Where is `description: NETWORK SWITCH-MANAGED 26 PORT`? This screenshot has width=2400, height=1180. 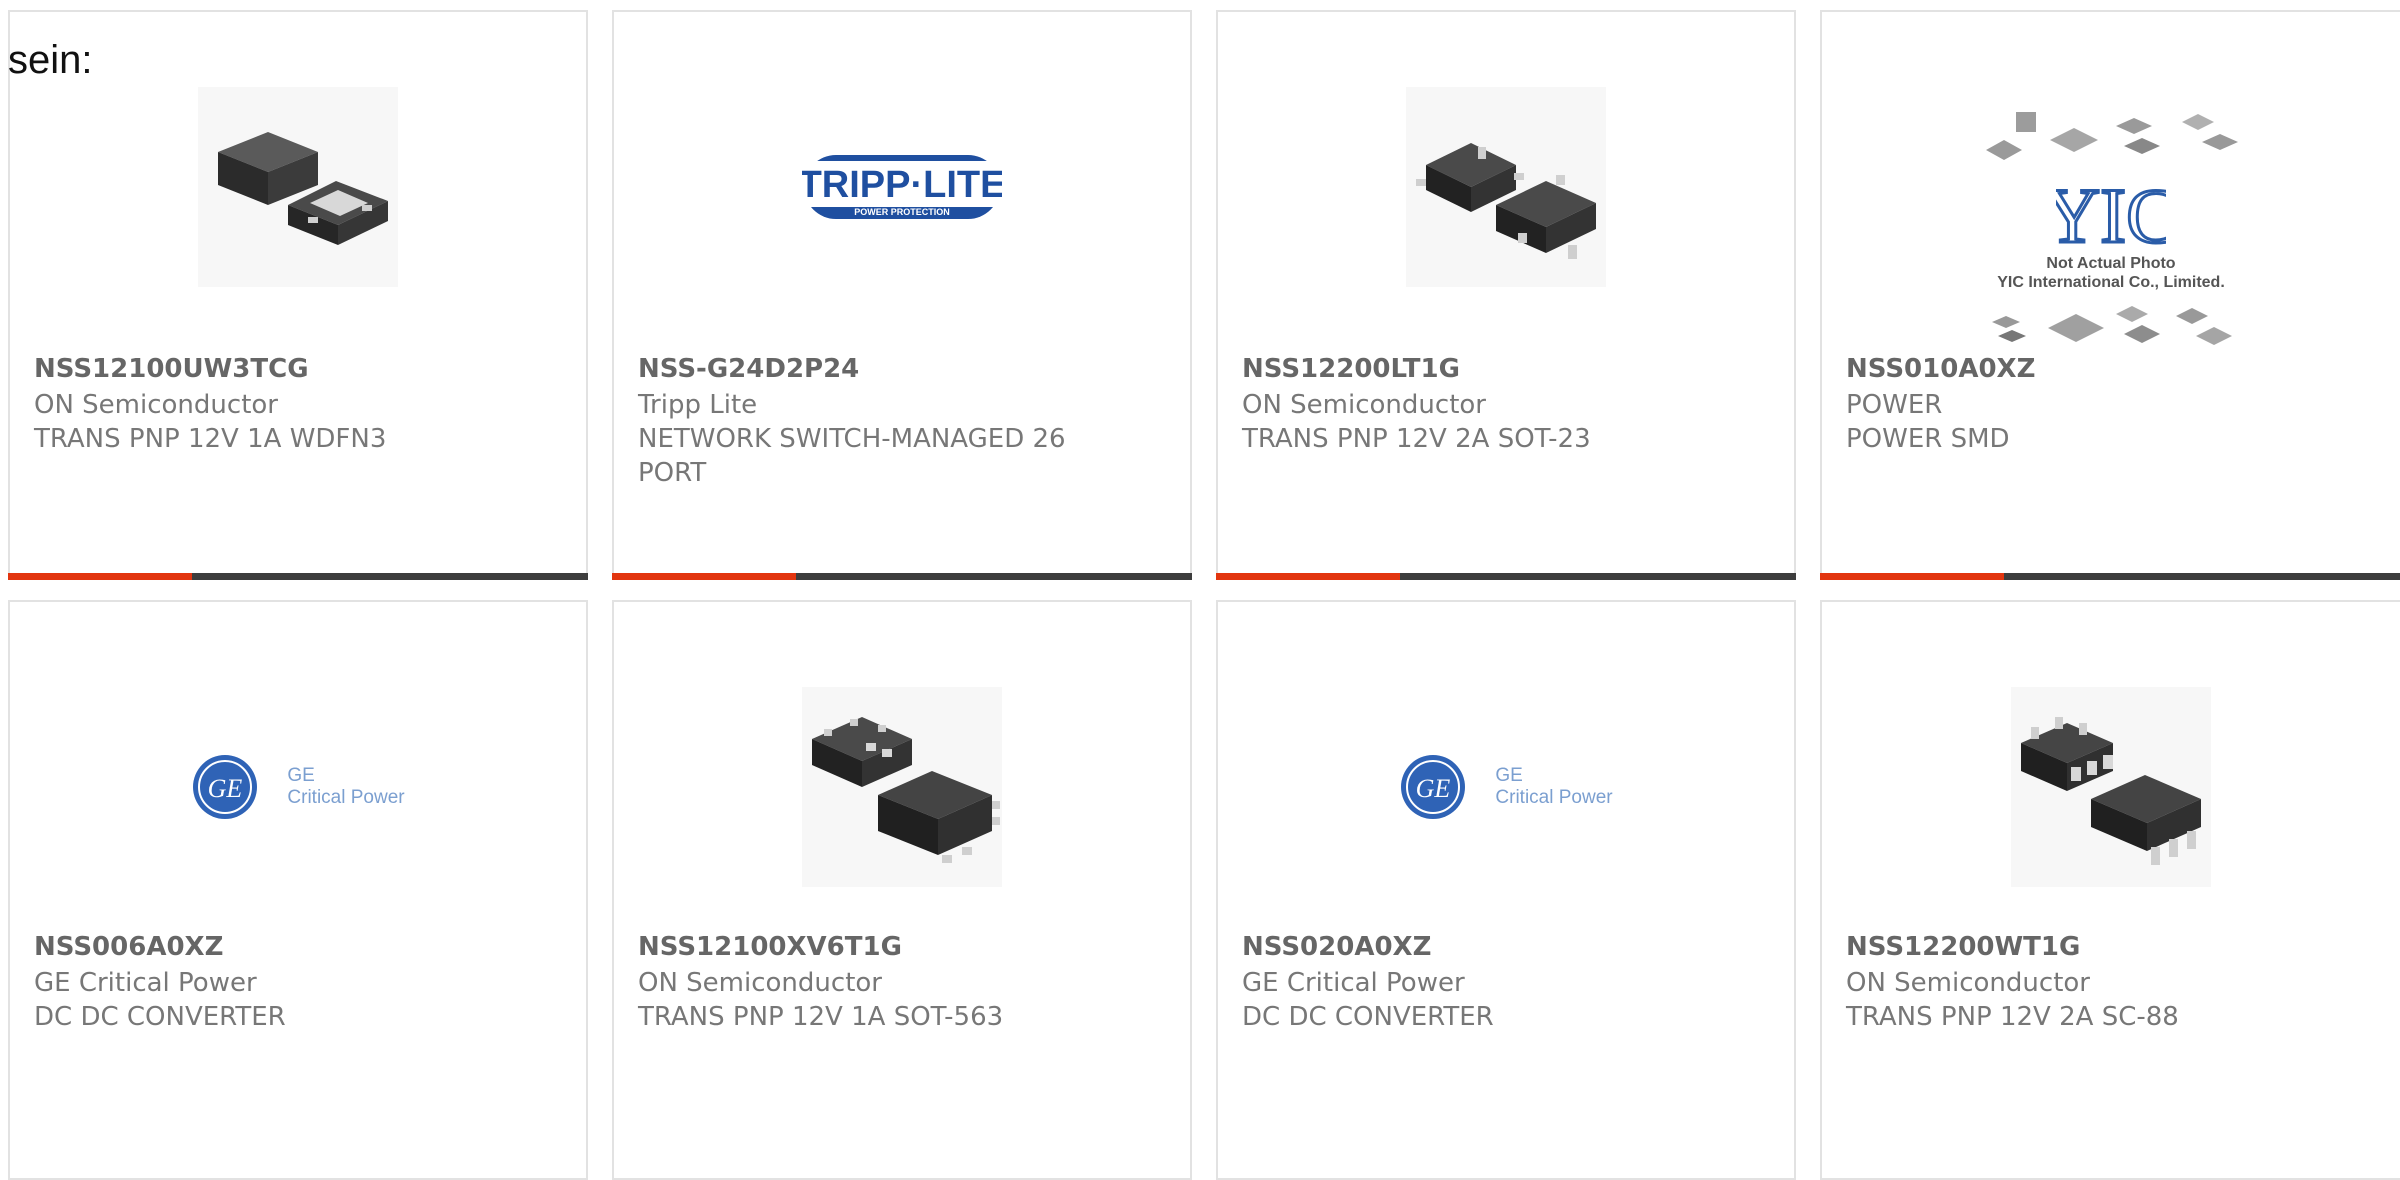
description: NETWORK SWITCH-MANAGED 26 PORT is located at coordinates (852, 456).